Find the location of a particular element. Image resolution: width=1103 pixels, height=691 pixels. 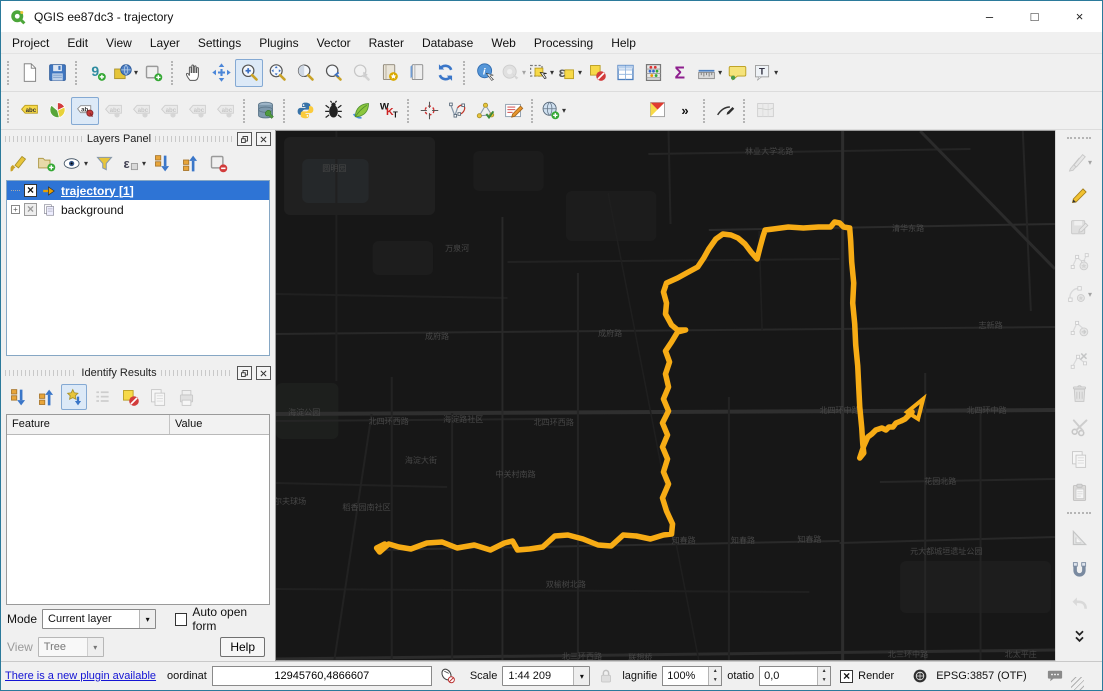

layer-visibility-checkbox: × is located at coordinates (30, 209).